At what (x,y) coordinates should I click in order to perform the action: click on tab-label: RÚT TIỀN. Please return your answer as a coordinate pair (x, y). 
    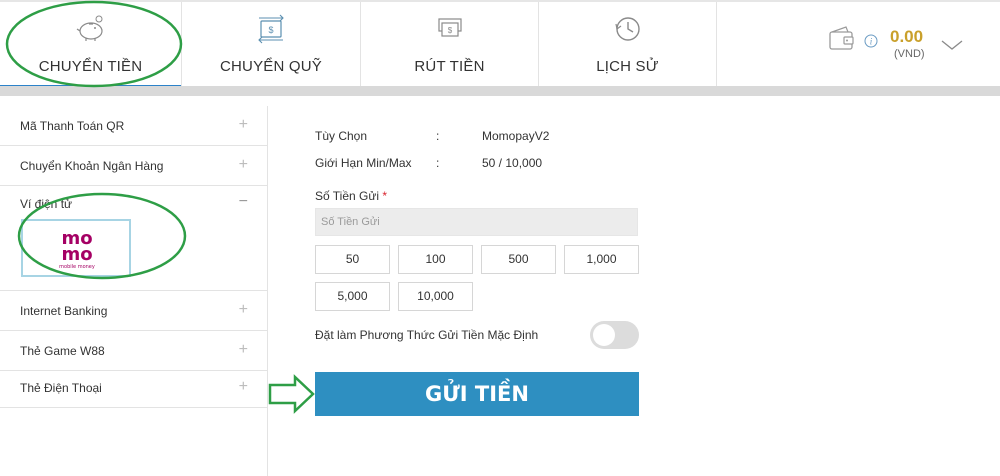
    Looking at the image, I should click on (449, 66).